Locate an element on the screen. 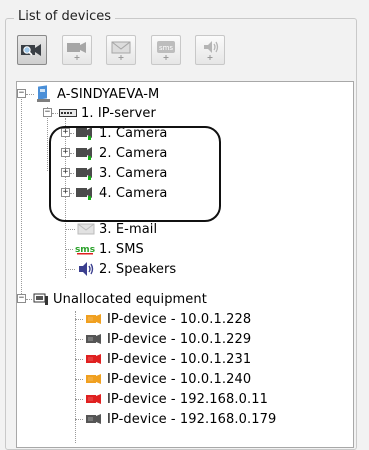 The width and height of the screenshot is (369, 450). speakers-label: 2. Speakers is located at coordinates (138, 269).